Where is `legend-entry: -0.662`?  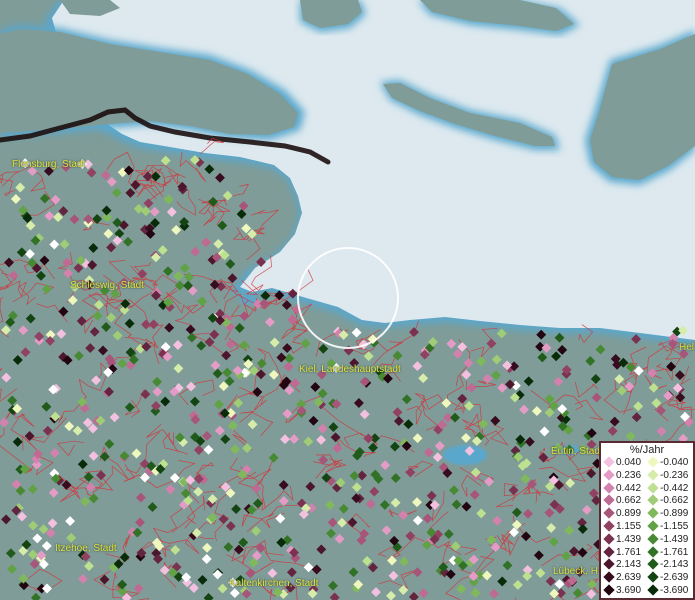
legend-entry: -0.662 is located at coordinates (667, 500).